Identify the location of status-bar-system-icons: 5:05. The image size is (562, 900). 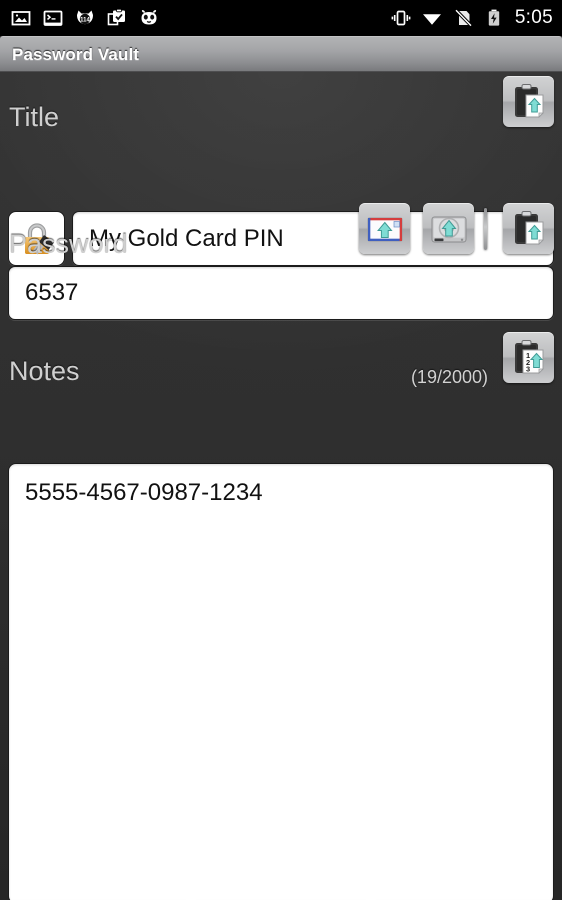
(476, 18).